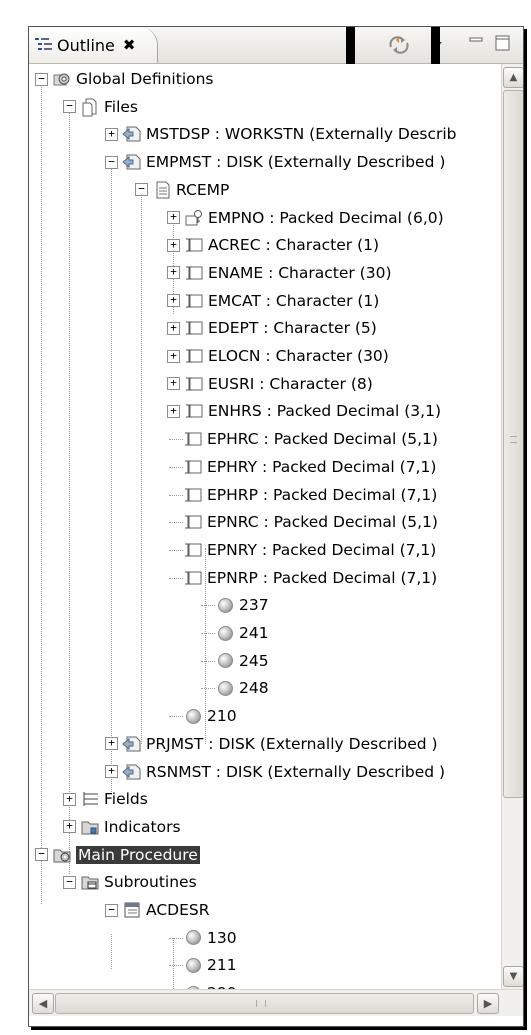 Image resolution: width=531 pixels, height=1035 pixels. Describe the element at coordinates (254, 660) in the screenshot. I see `tree-node-label: 245` at that location.